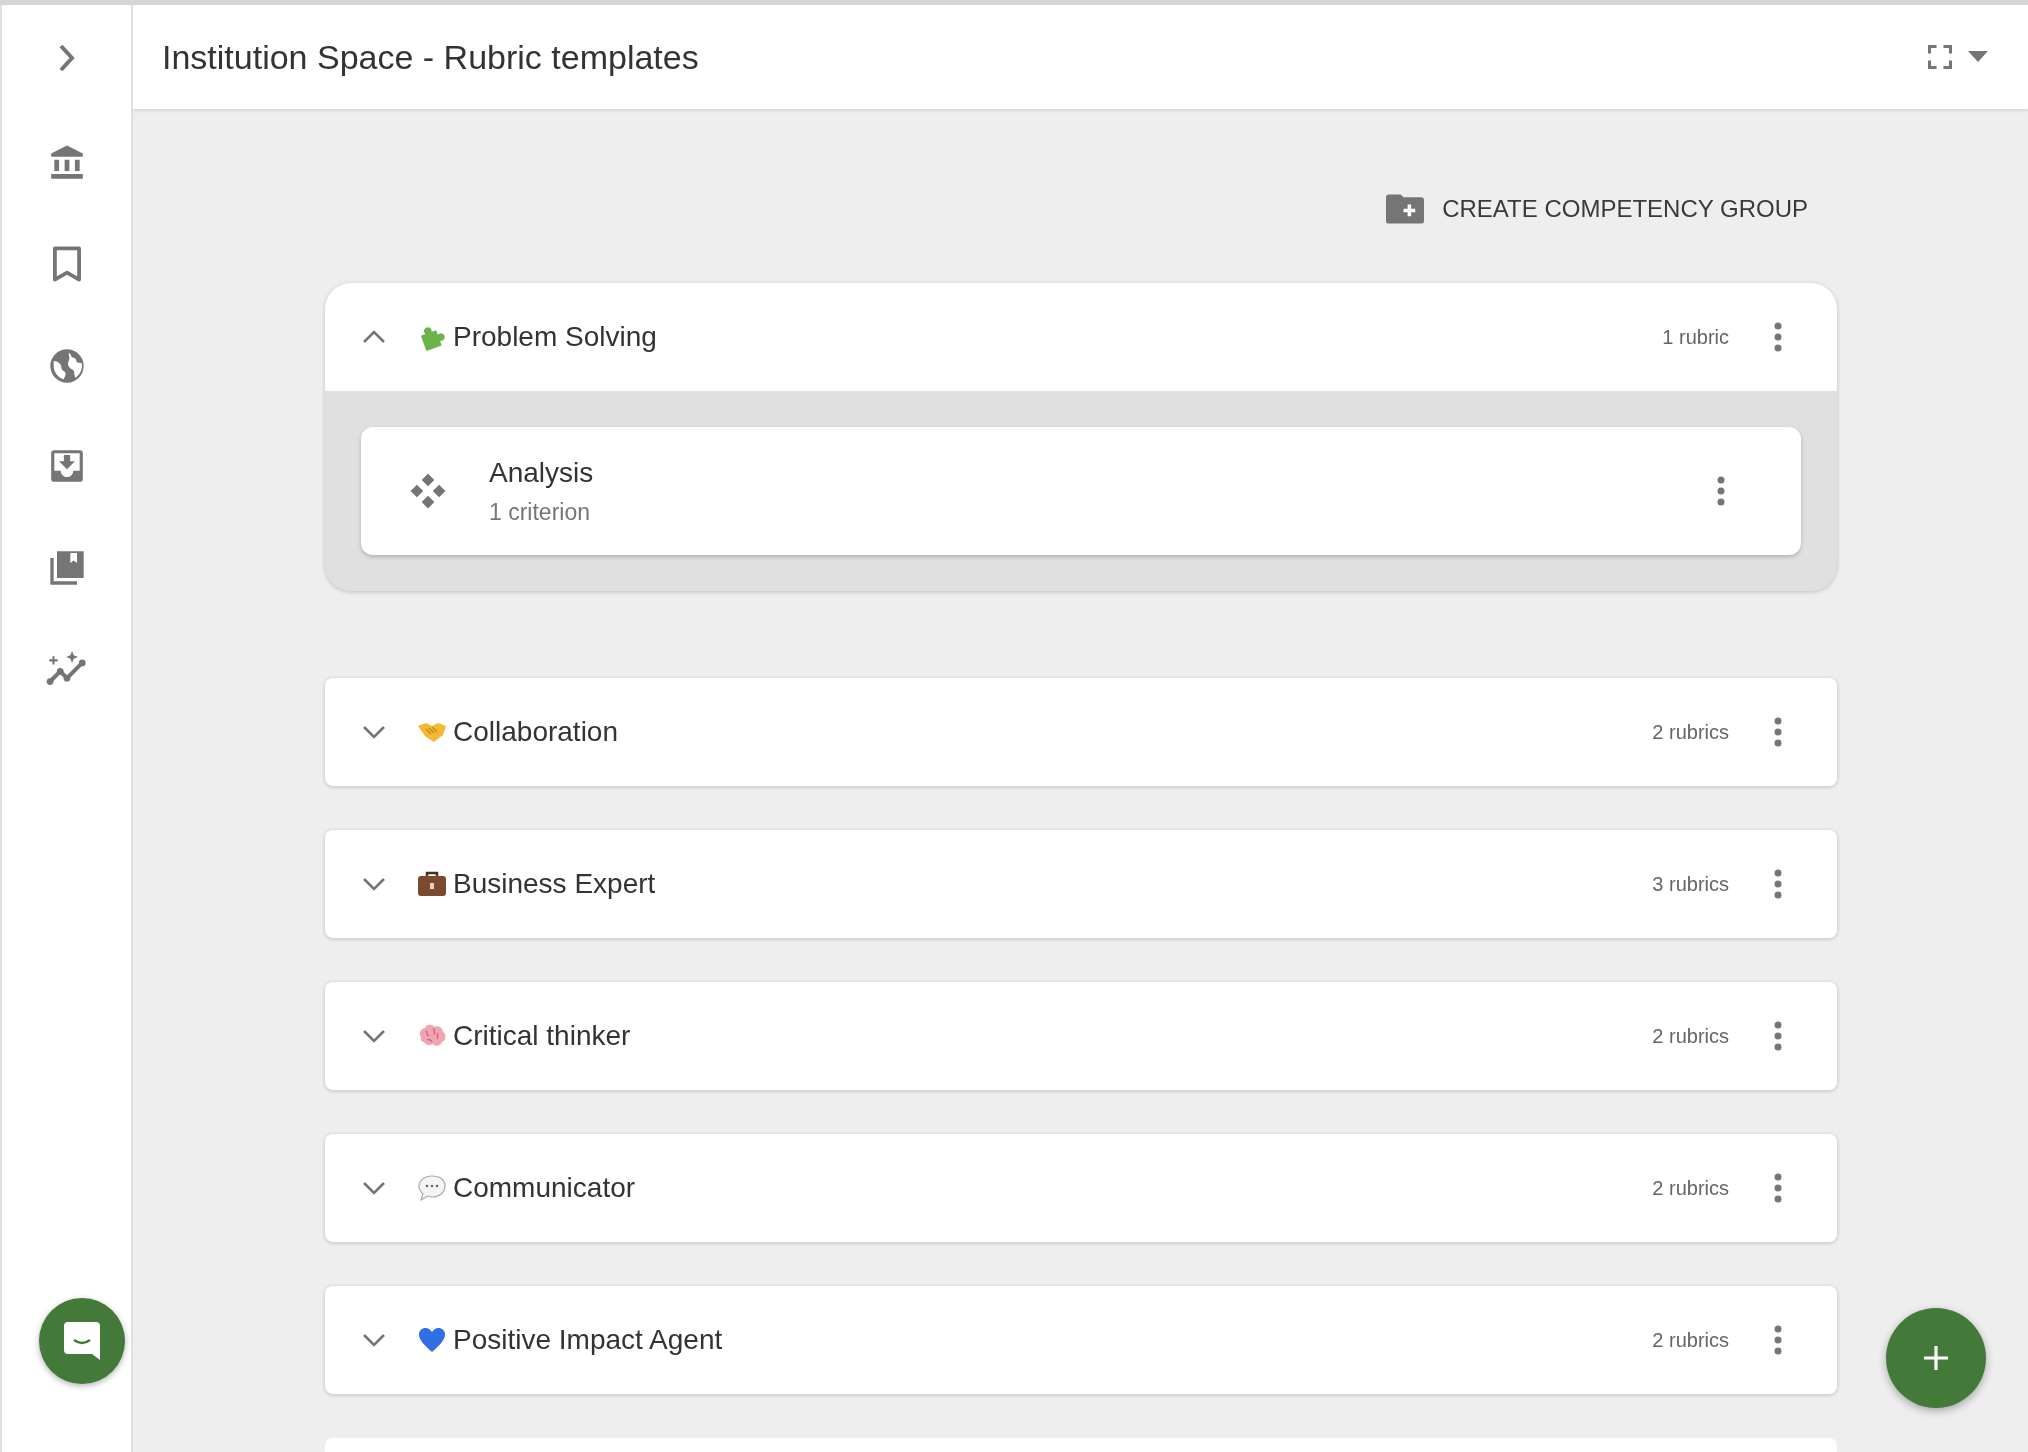  Describe the element at coordinates (1081, 884) in the screenshot. I see `group-header: Business Expert 3 rubrics` at that location.